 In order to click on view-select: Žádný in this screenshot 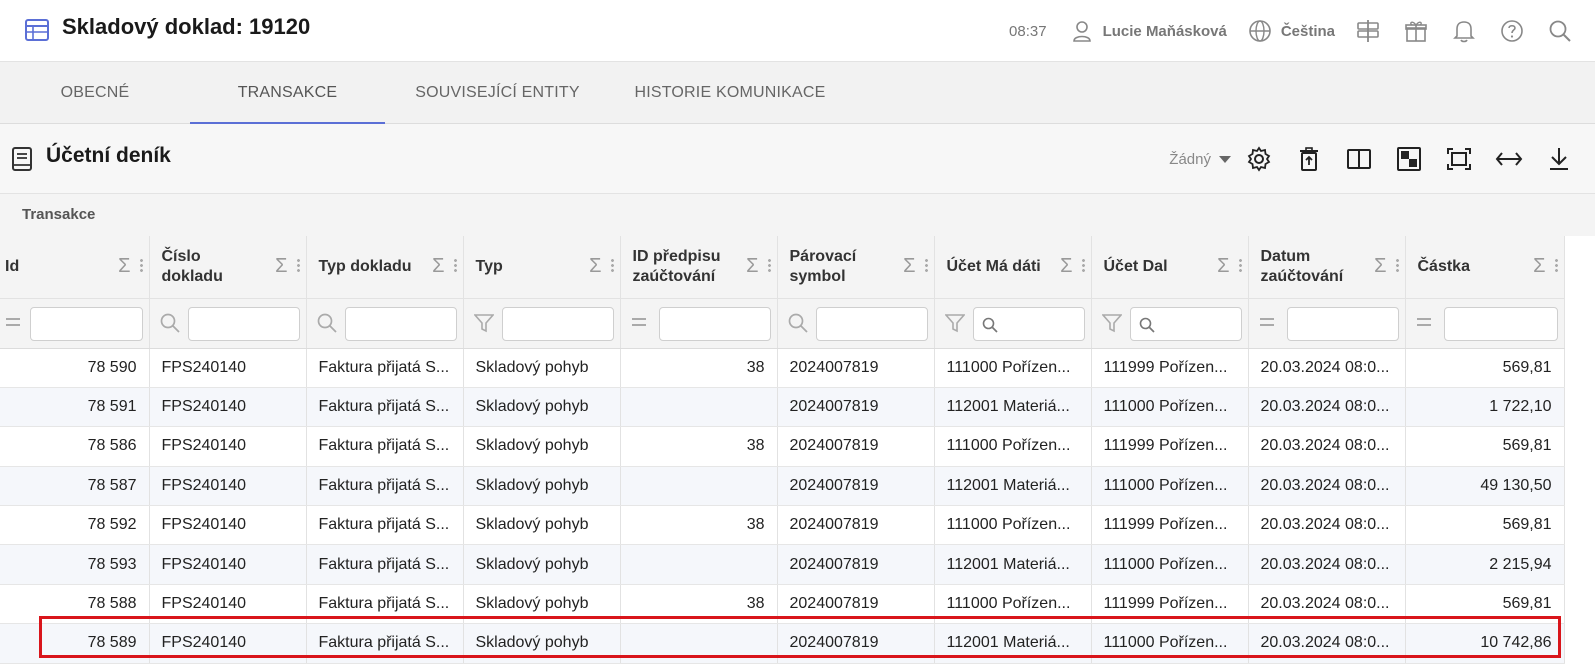, I will do `click(1200, 159)`.